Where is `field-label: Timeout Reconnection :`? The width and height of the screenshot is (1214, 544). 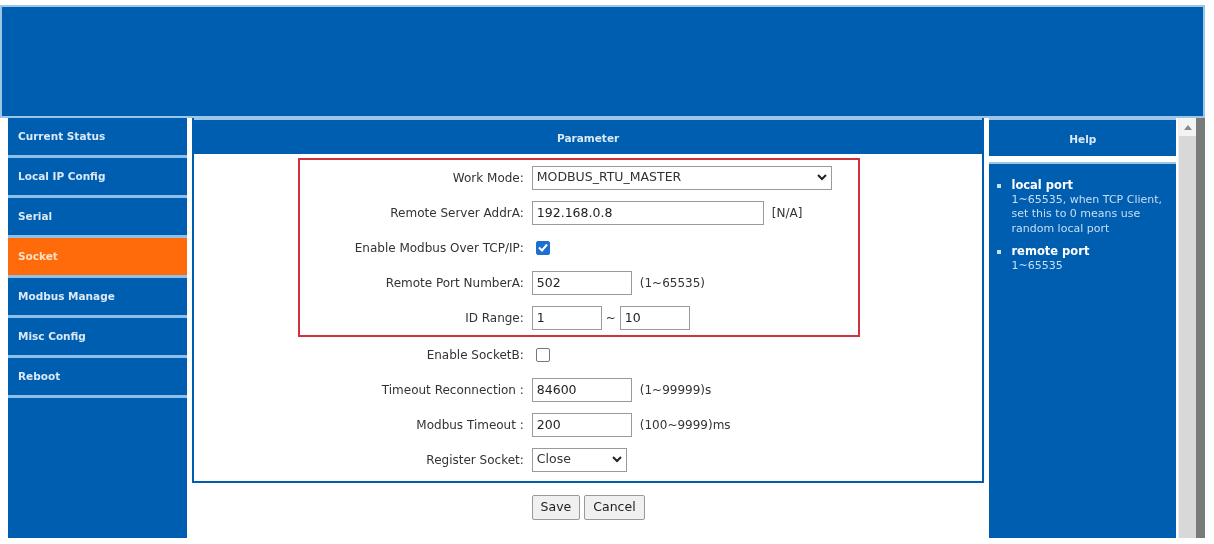
field-label: Timeout Reconnection : is located at coordinates (452, 390).